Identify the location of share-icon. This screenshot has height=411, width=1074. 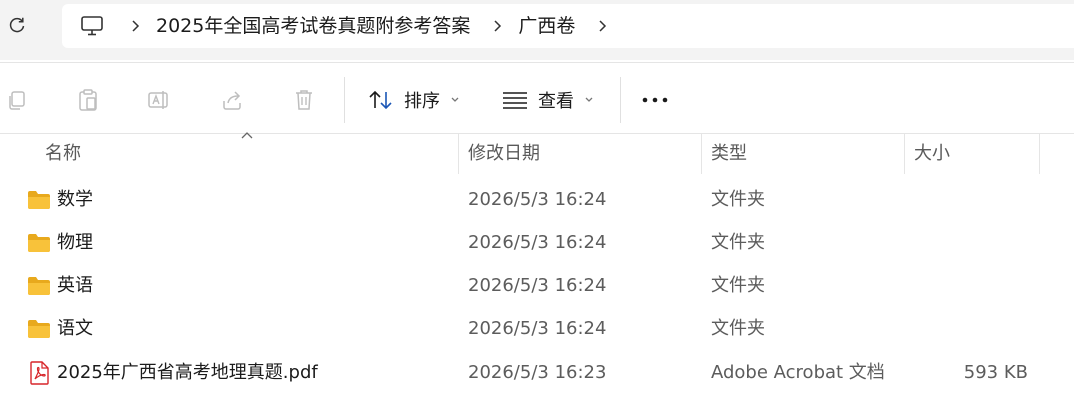
(232, 100).